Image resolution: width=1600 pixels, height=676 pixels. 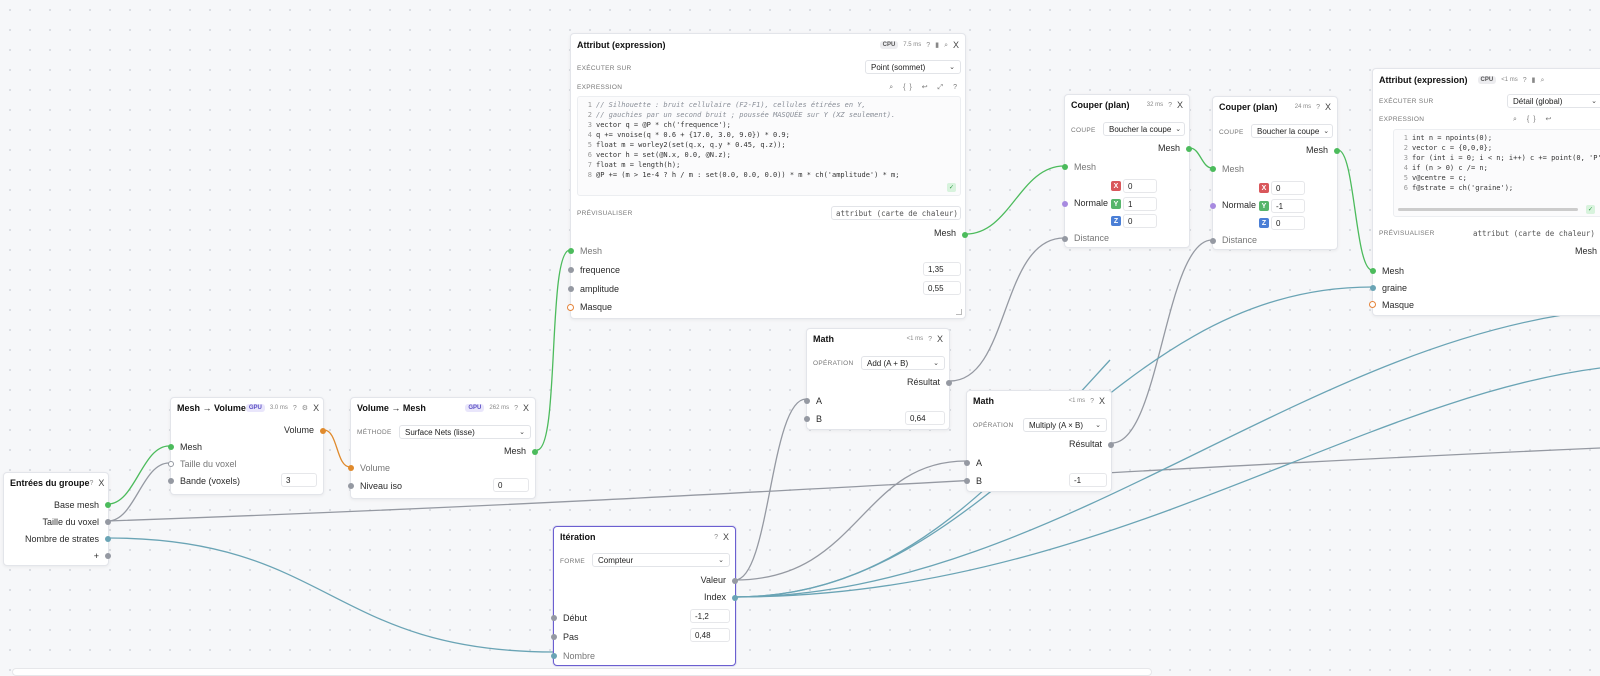 What do you see at coordinates (959, 312) in the screenshot?
I see `resize-handle` at bounding box center [959, 312].